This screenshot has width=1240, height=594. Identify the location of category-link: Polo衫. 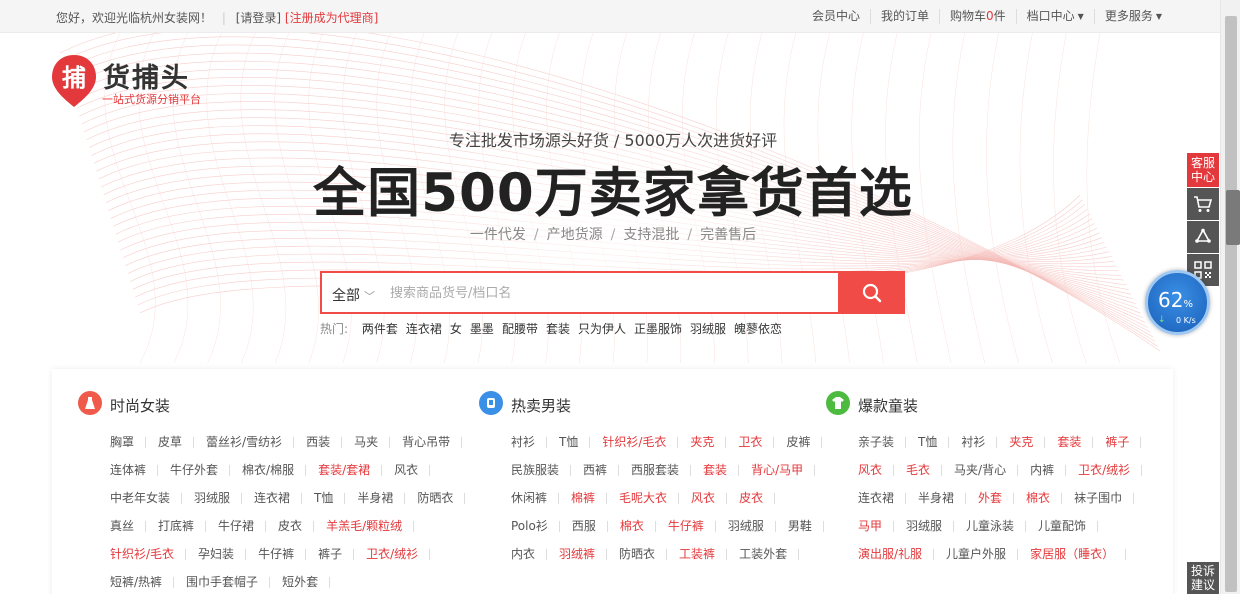
(535, 526).